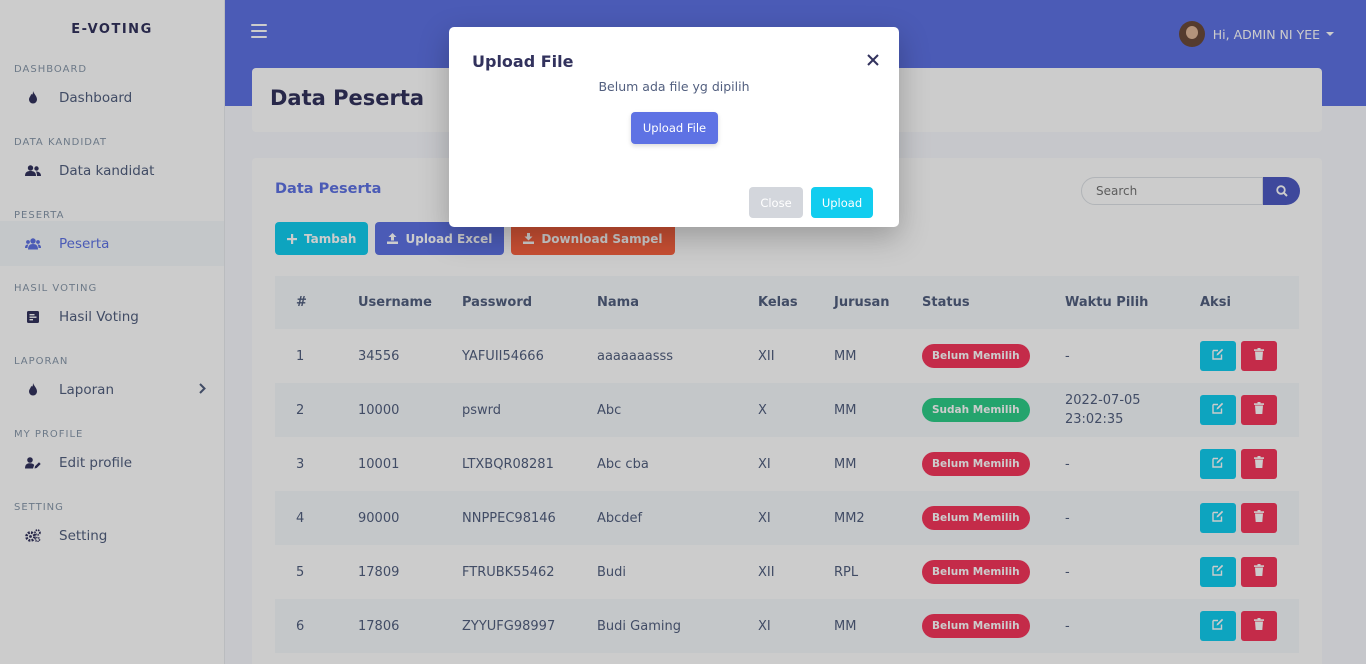 The image size is (1366, 664). What do you see at coordinates (674, 86) in the screenshot?
I see `file-status-text: Belum ada file yg dipilih` at bounding box center [674, 86].